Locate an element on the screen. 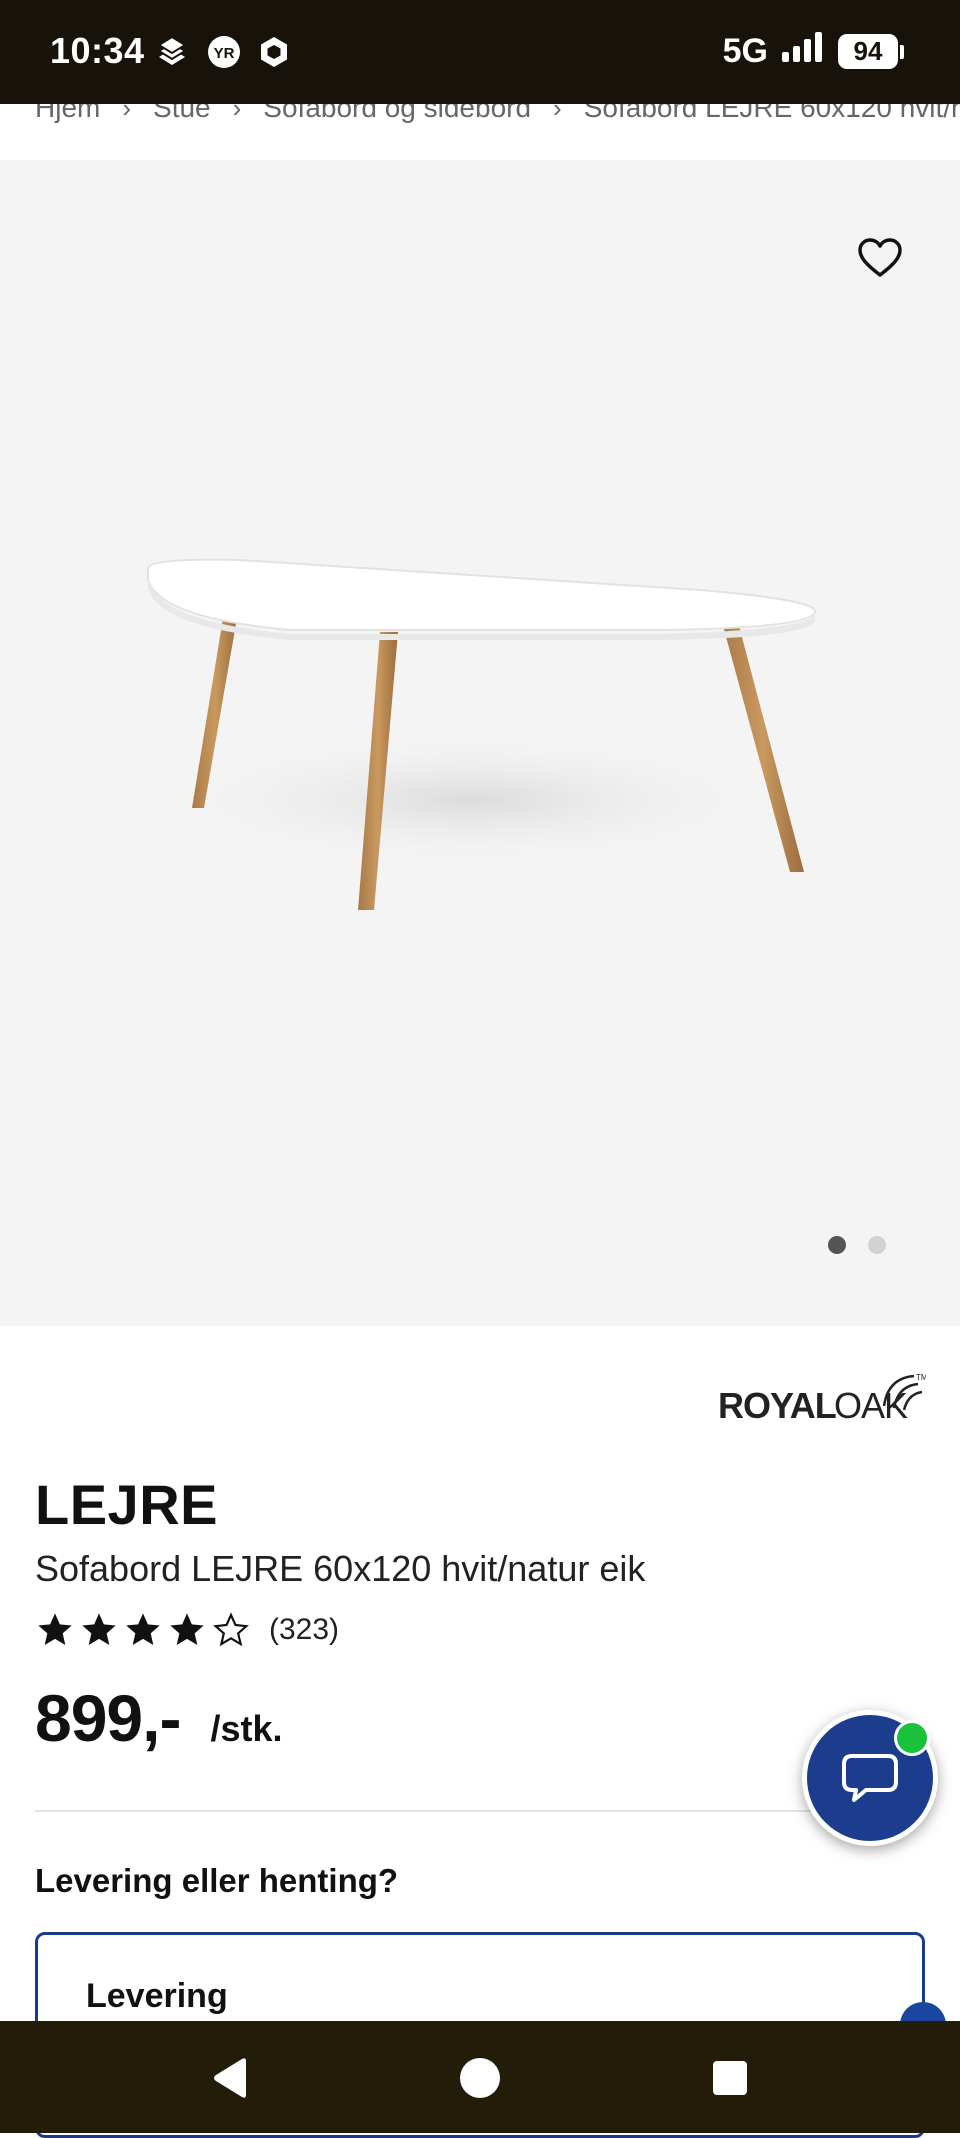 The image size is (960, 2138). brand-logo: ROYAL OAK TM is located at coordinates (823, 1396).